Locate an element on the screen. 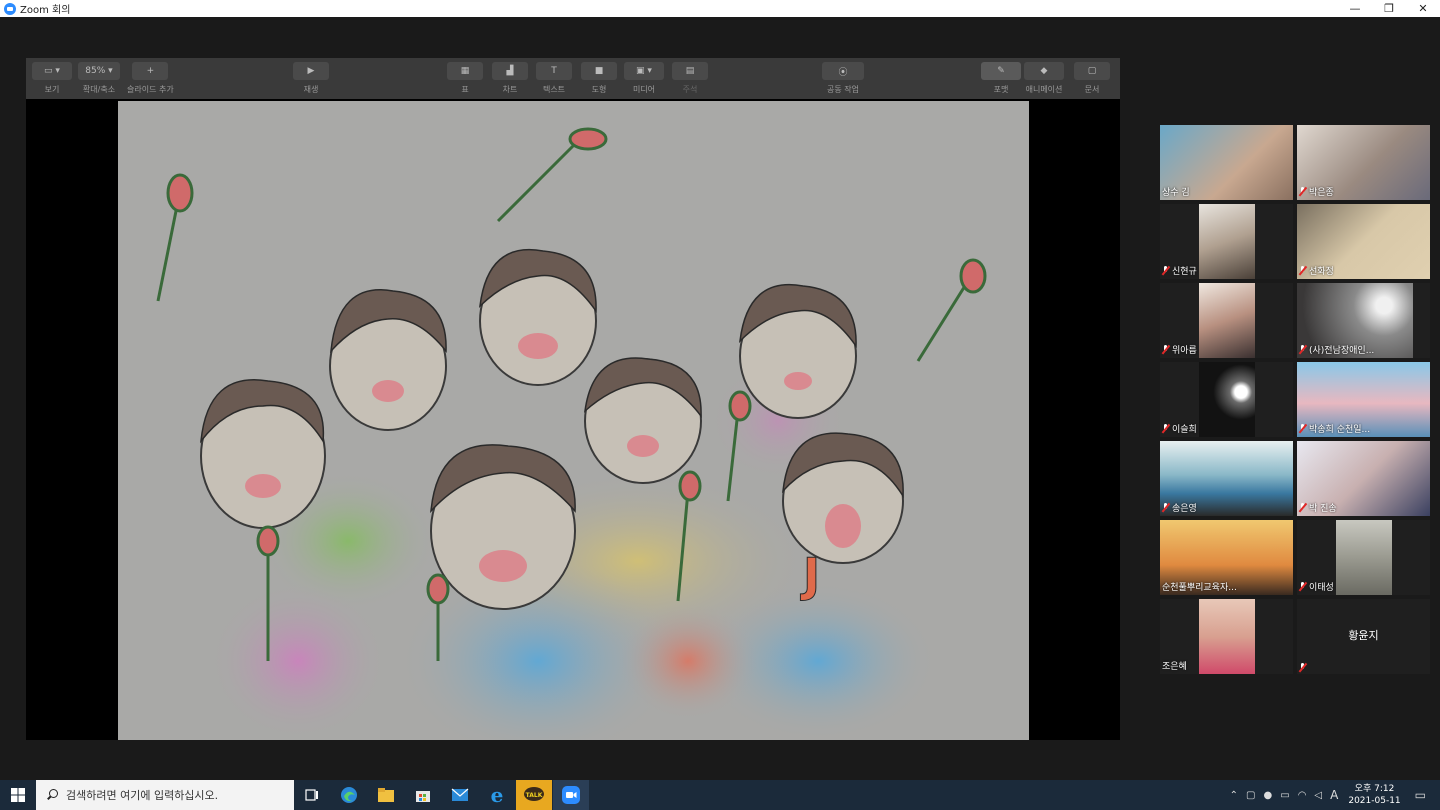 This screenshot has width=1440, height=810. table-icon: ▦ is located at coordinates (465, 71).